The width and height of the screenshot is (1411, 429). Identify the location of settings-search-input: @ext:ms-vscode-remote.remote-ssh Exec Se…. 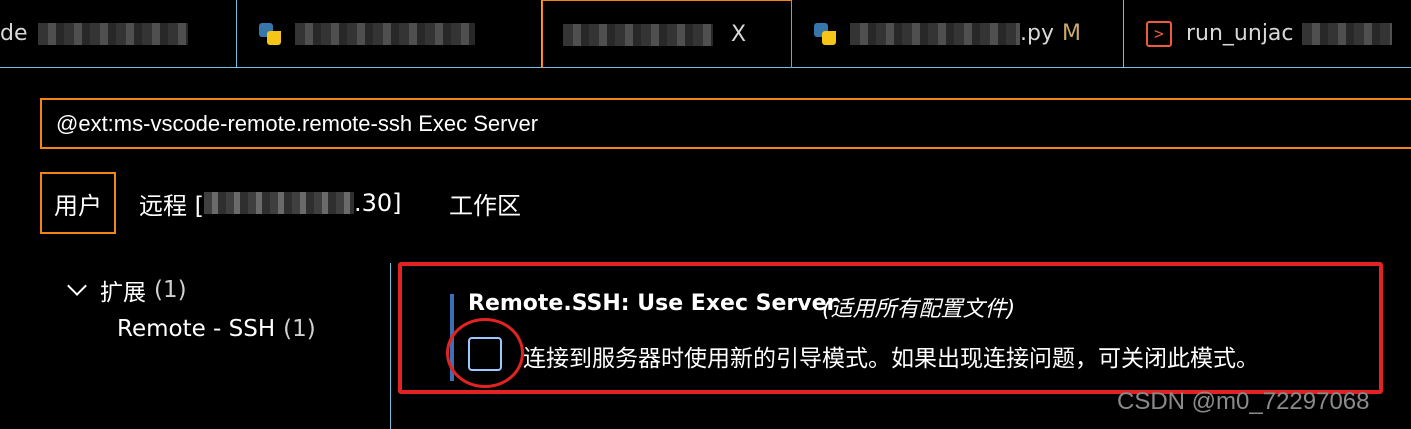
(725, 123).